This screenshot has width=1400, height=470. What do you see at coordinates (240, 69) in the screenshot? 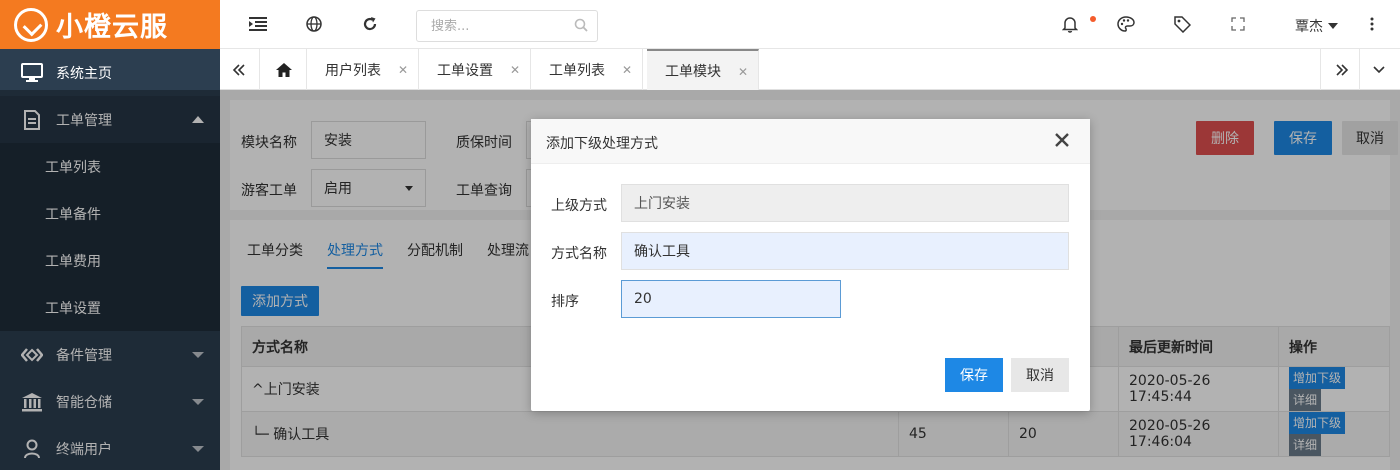
I see `tabs-scroll-left-icon` at bounding box center [240, 69].